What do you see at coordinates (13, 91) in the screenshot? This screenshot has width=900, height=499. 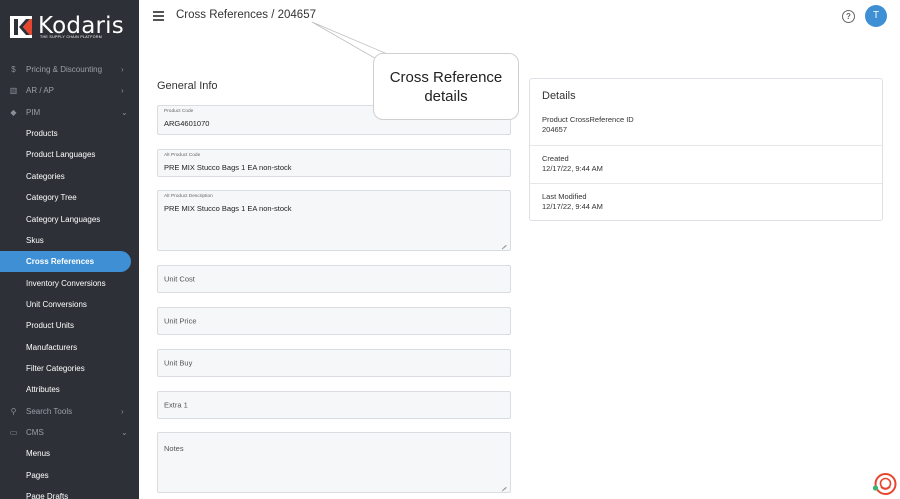 I see `bank-icon: ▥` at bounding box center [13, 91].